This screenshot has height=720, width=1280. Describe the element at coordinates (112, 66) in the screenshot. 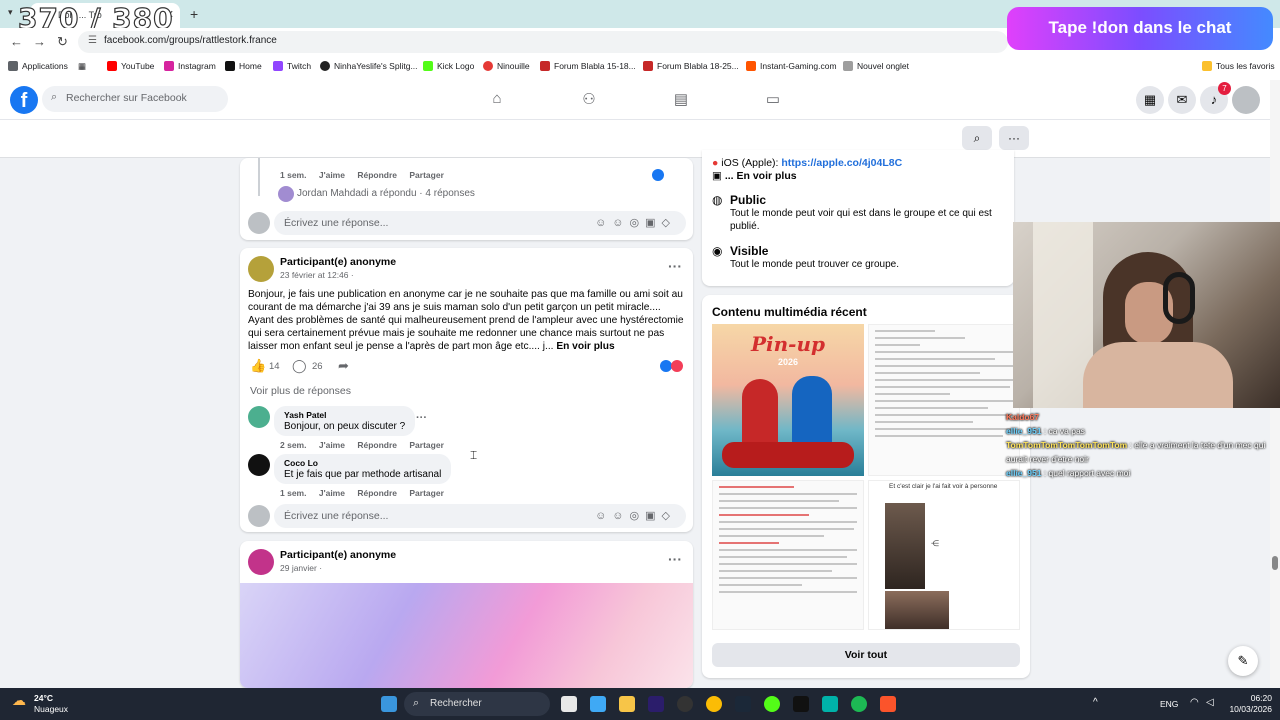

I see `youtube-icon` at that location.